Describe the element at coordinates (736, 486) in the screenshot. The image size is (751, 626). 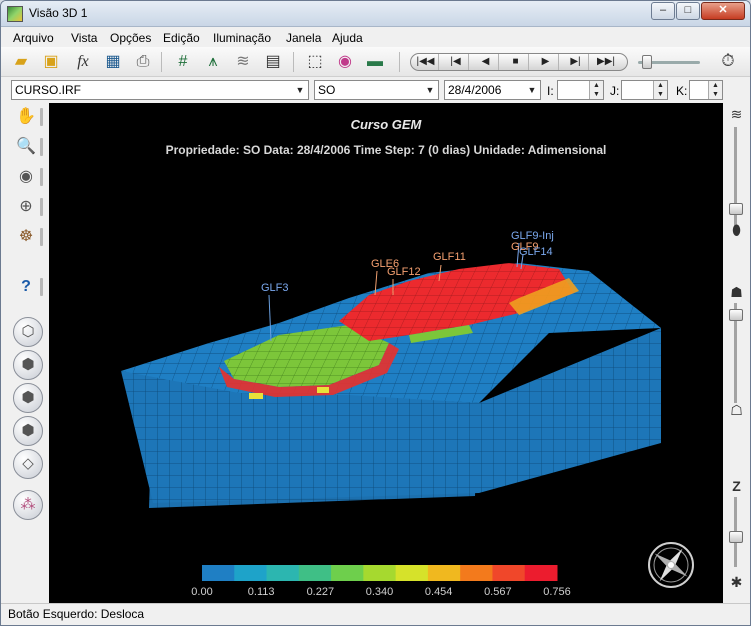
I see `z-scale-icon: Z` at that location.